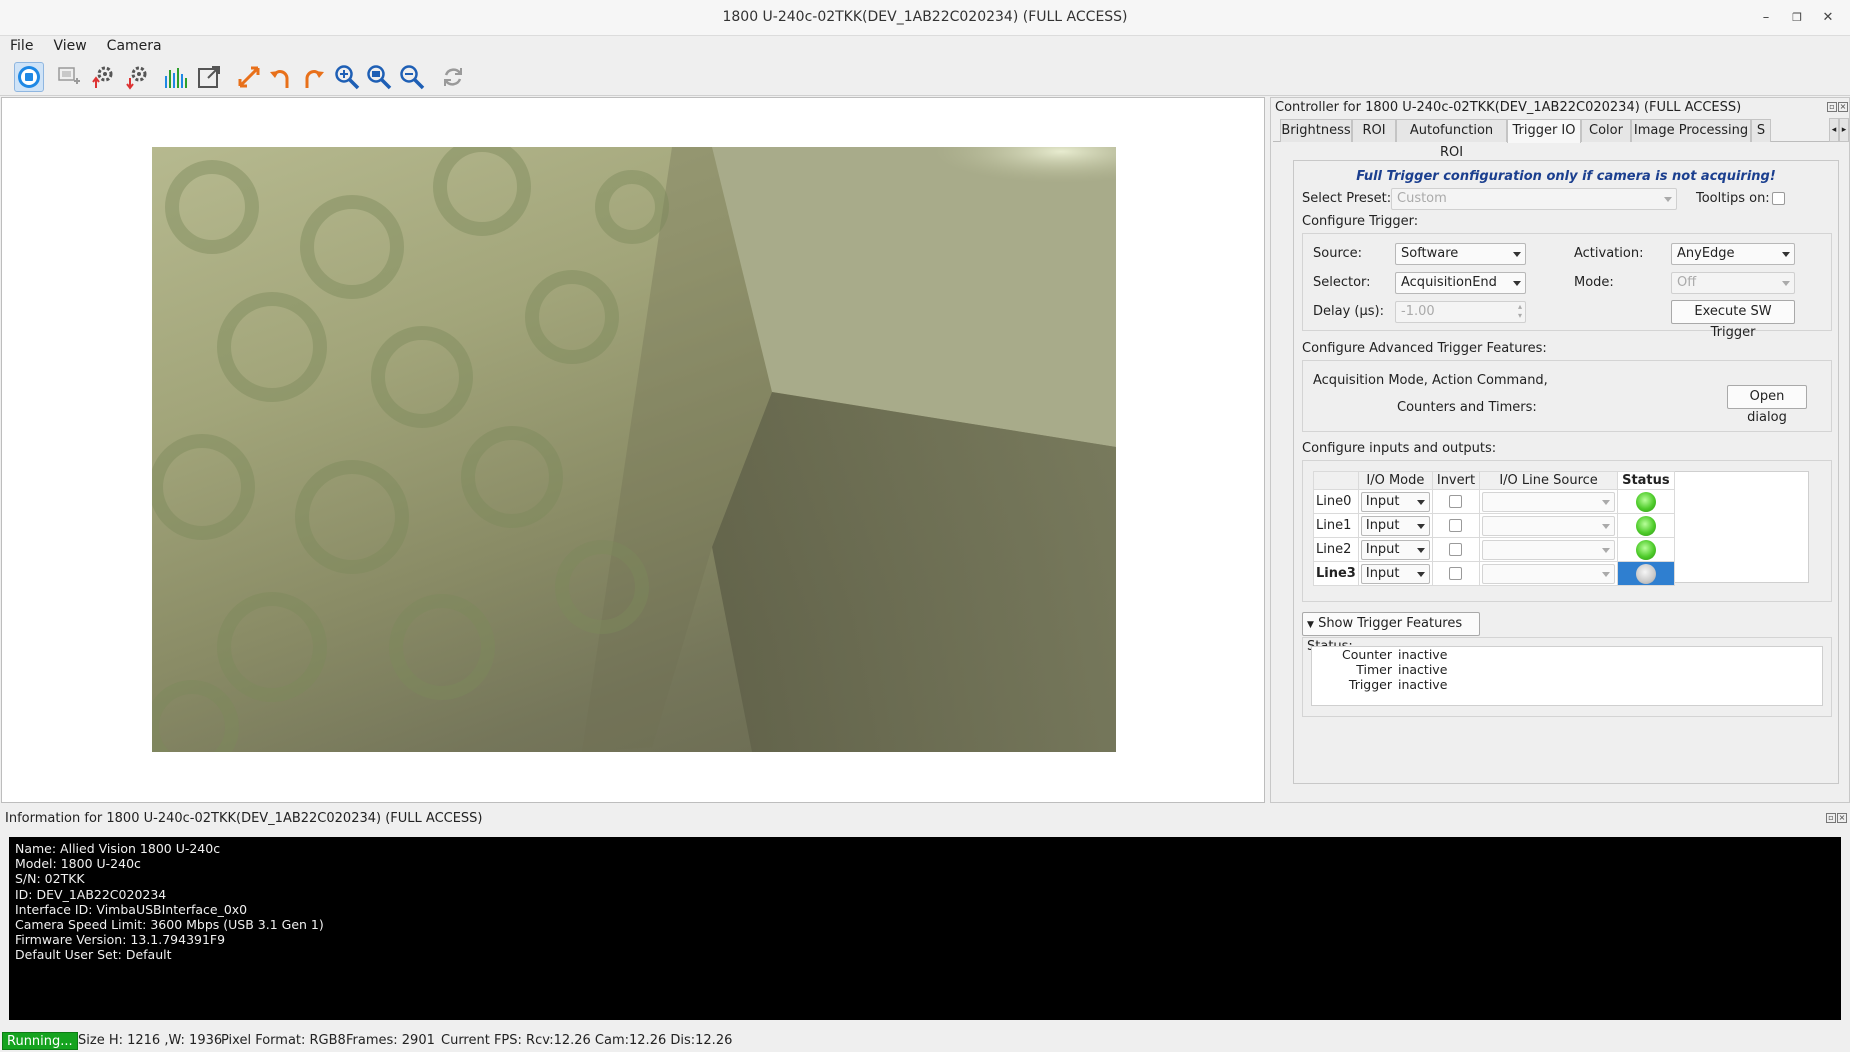  Describe the element at coordinates (313, 77) in the screenshot. I see `rotate-right-icon` at that location.